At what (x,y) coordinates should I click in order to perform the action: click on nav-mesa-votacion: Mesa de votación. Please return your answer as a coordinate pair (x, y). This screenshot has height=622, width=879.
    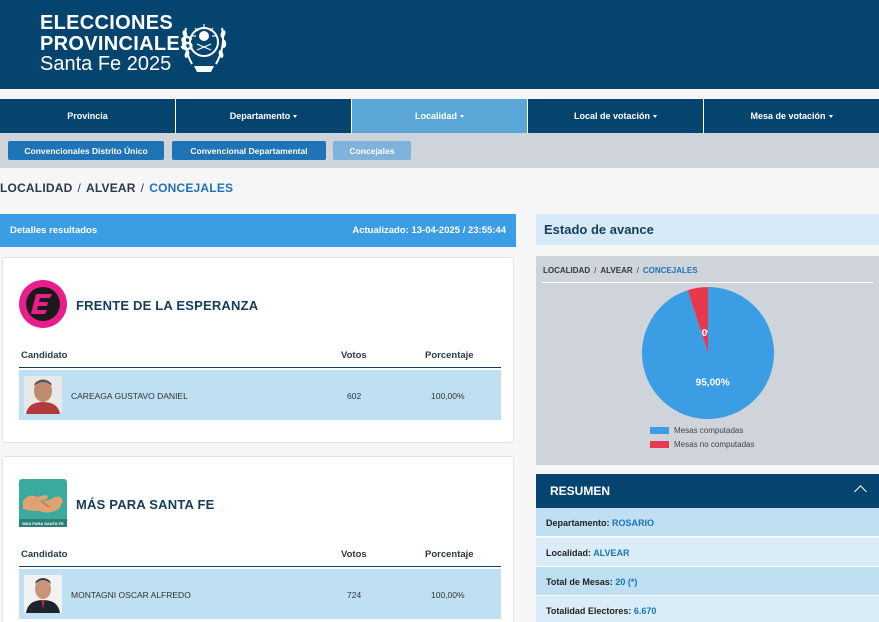
    Looking at the image, I should click on (791, 116).